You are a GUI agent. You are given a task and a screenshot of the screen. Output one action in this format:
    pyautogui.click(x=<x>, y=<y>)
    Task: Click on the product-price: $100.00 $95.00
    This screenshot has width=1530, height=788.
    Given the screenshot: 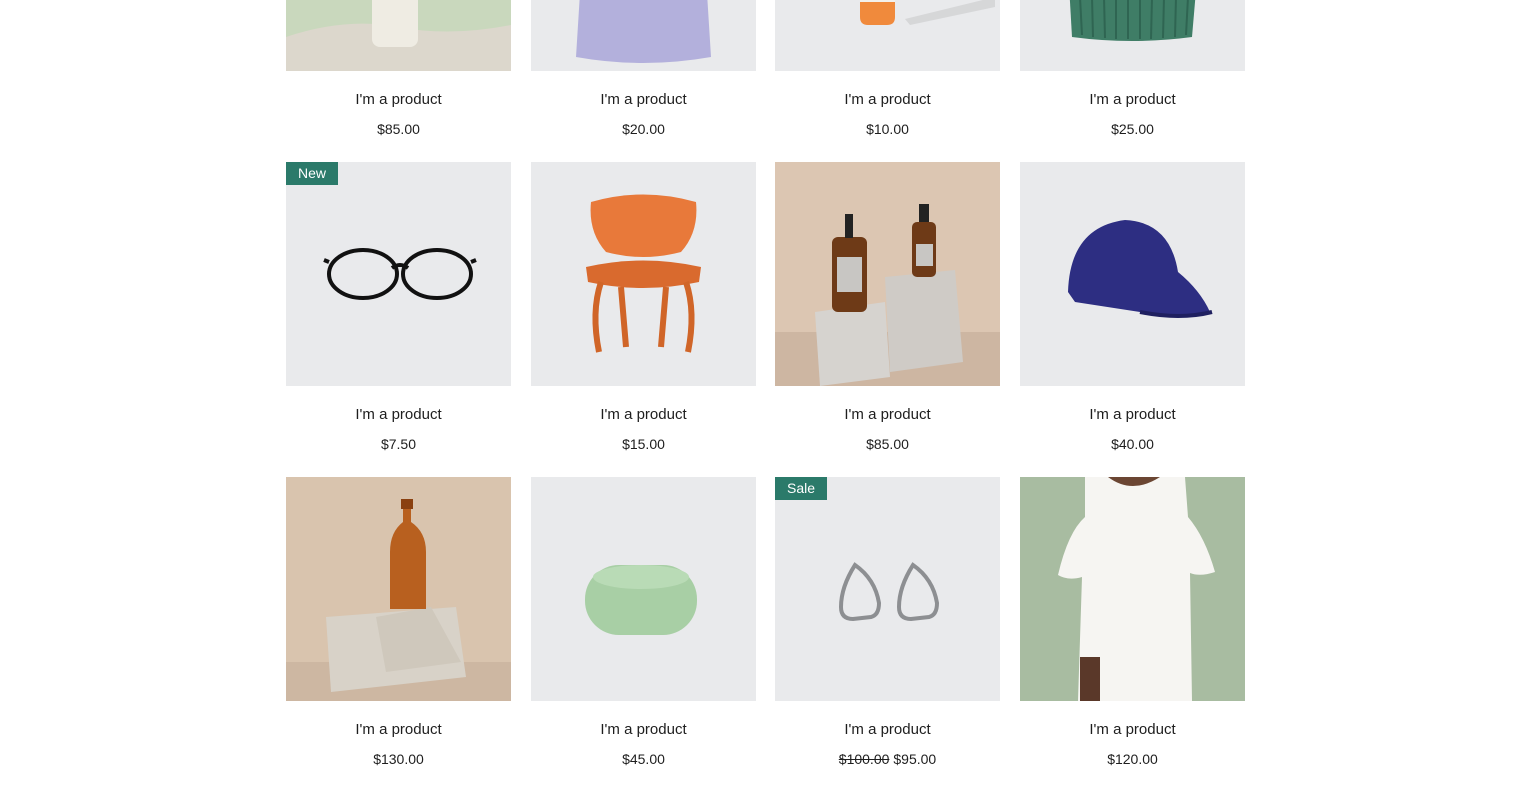 What is the action you would take?
    pyautogui.click(x=887, y=759)
    